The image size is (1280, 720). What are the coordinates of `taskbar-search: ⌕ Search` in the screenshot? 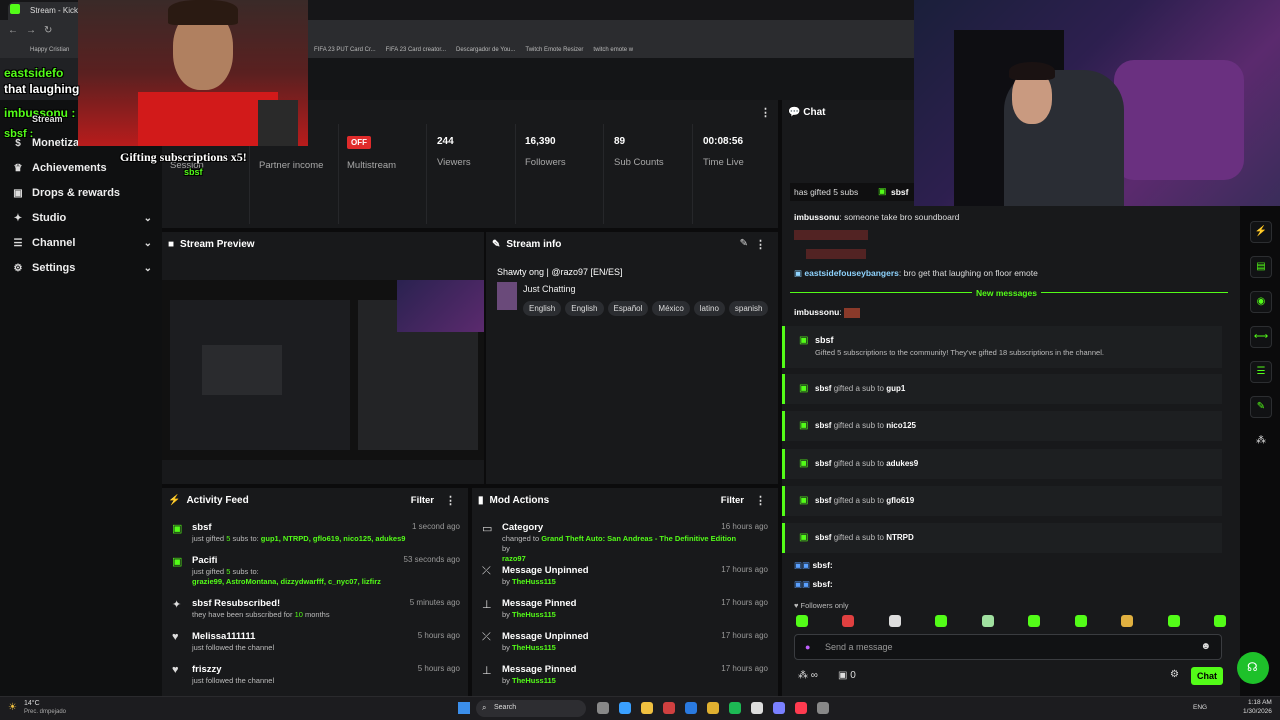 It's located at (531, 708).